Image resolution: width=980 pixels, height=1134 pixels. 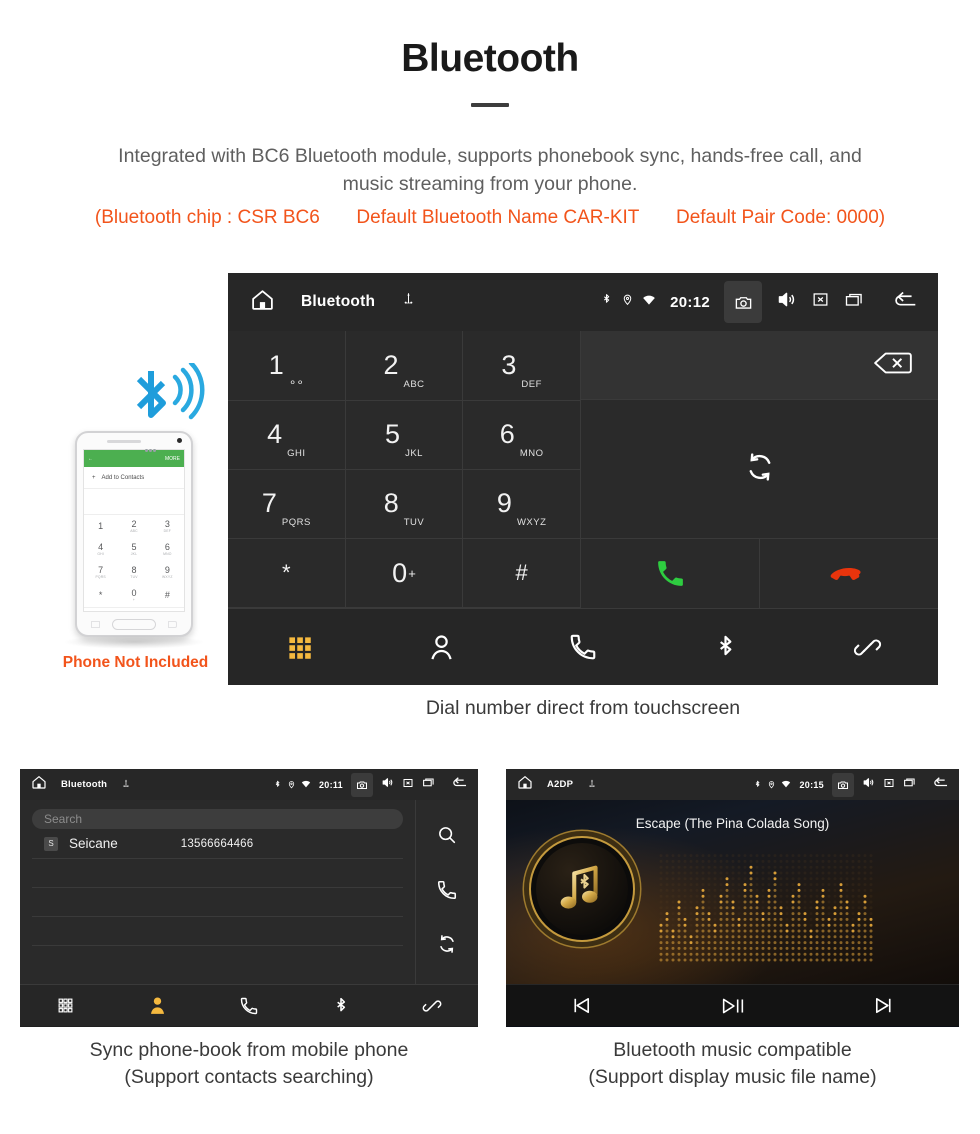 What do you see at coordinates (849, 574) in the screenshot?
I see `hangup-button` at bounding box center [849, 574].